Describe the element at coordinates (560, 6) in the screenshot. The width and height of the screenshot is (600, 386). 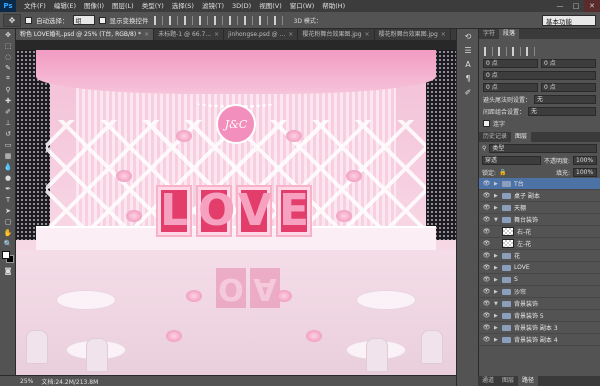
I see `minimize-button: —` at that location.